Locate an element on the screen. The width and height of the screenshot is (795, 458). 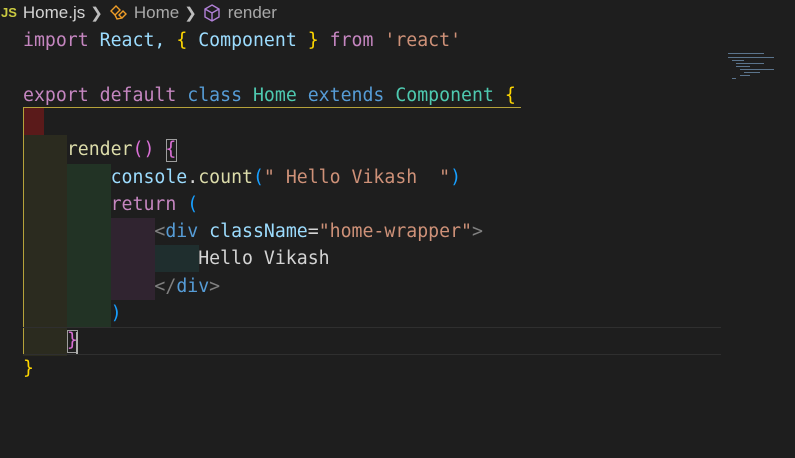
breadcrumb-file: Home.js is located at coordinates (54, 13).